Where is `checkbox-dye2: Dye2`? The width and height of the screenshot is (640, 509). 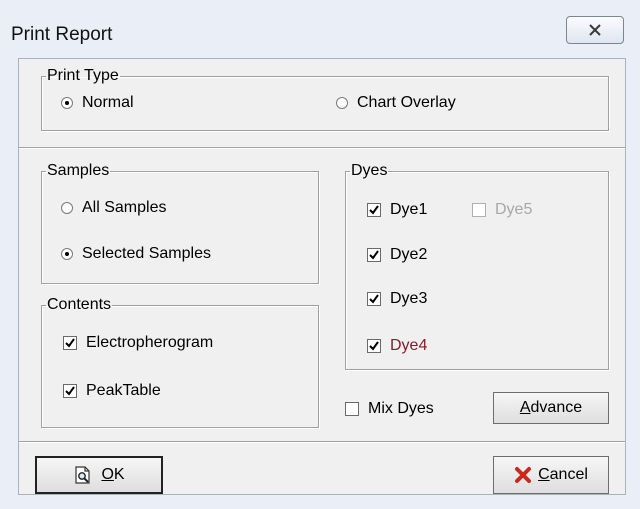
checkbox-dye2: Dye2 is located at coordinates (397, 255).